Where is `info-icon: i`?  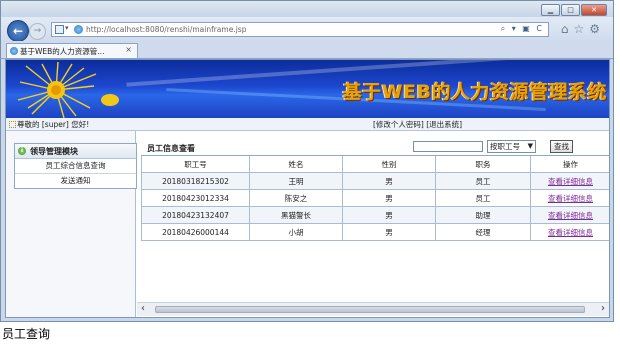
info-icon: i is located at coordinates (22, 151).